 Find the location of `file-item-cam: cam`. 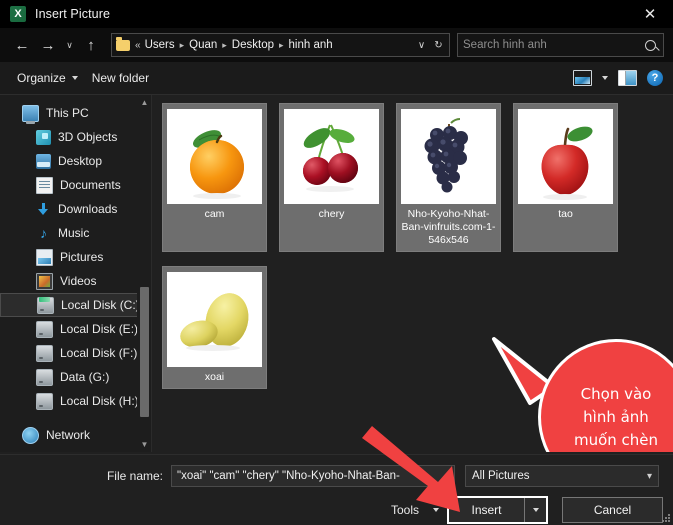

file-item-cam: cam is located at coordinates (214, 177).